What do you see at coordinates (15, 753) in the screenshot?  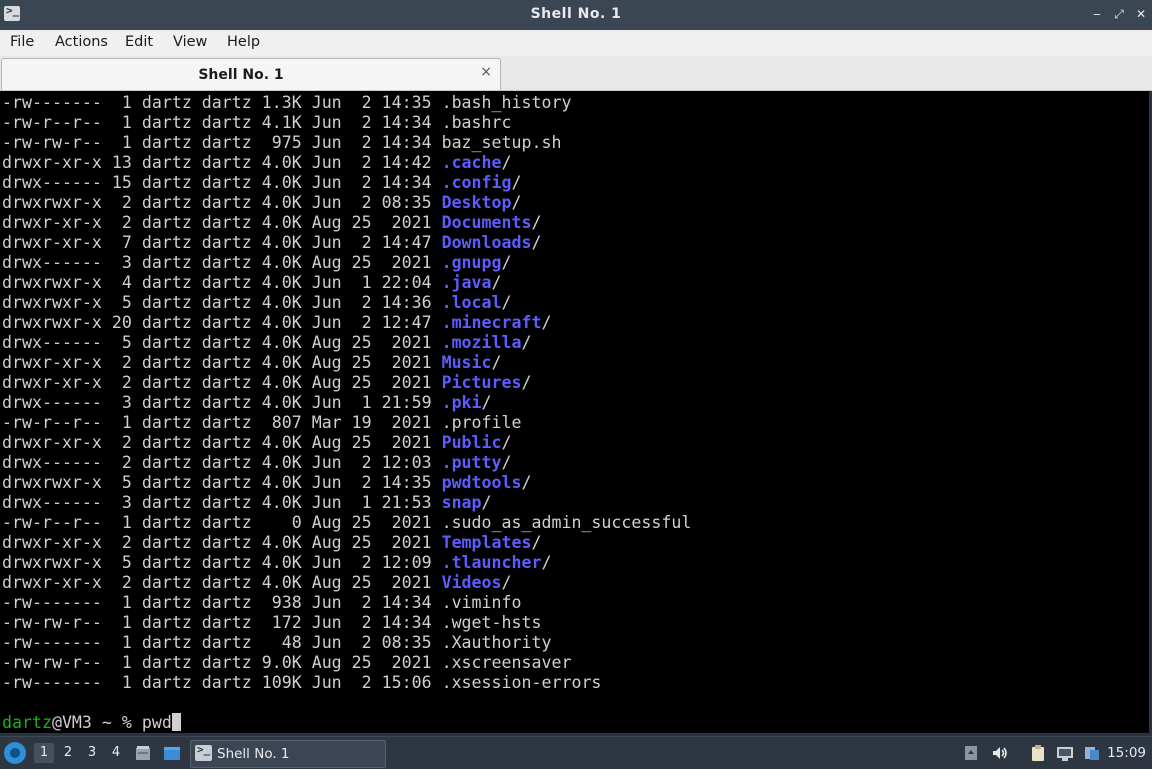 I see `start-menu-icon` at bounding box center [15, 753].